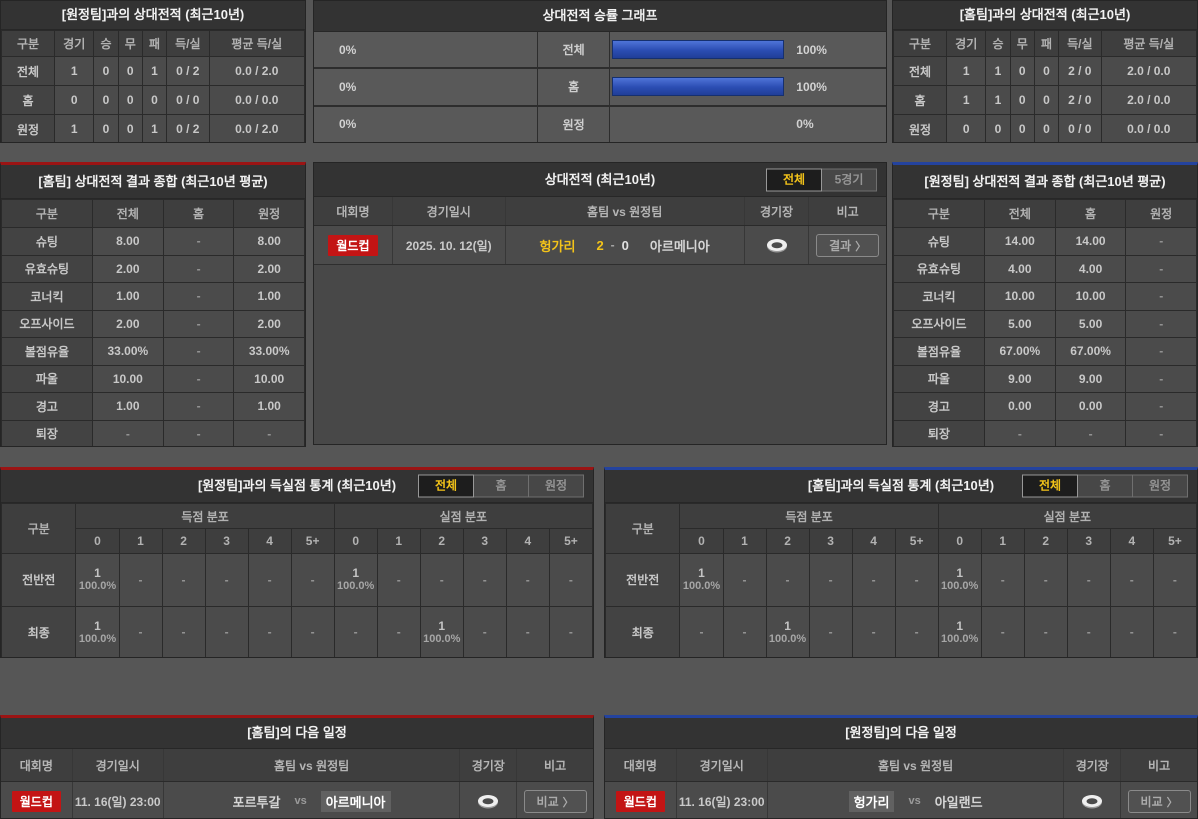 This screenshot has width=1198, height=819. What do you see at coordinates (1090, 406) in the screenshot?
I see `stat-value-cell: 0.00` at bounding box center [1090, 406].